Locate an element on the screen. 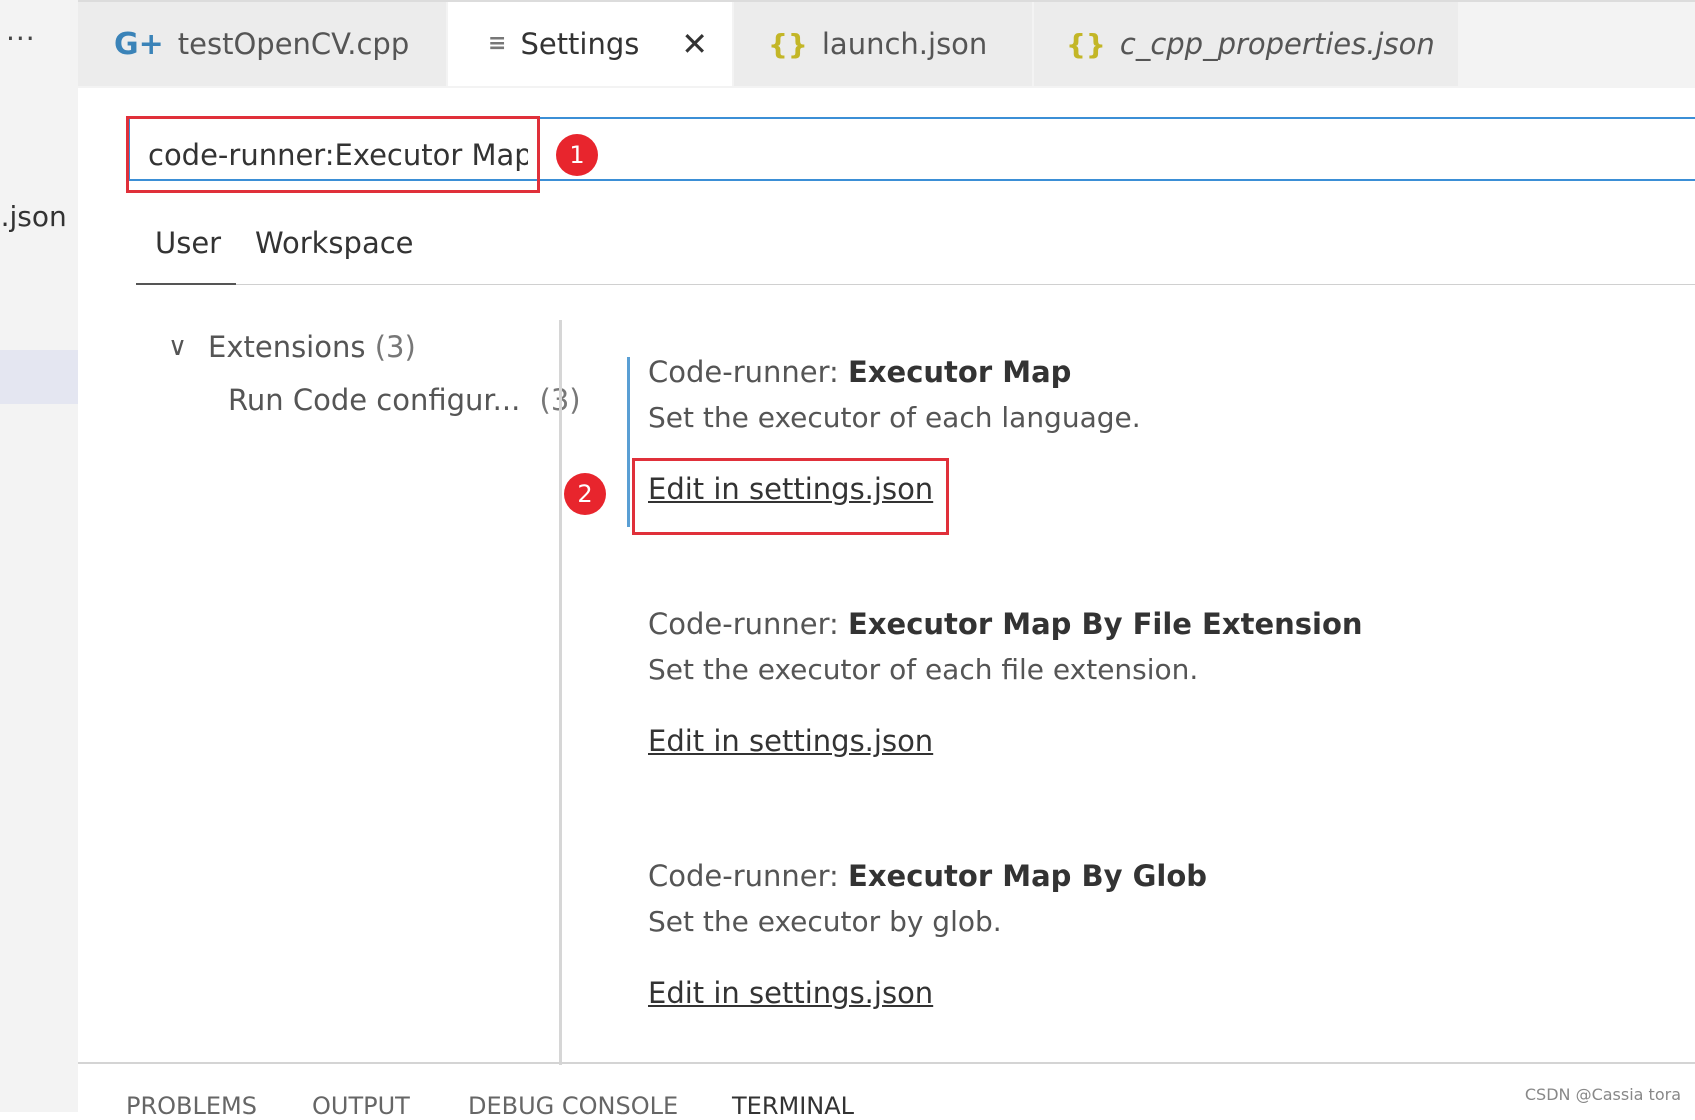 The image size is (1695, 1120). tab-settings: ≡ Settings ✕ is located at coordinates (590, 44).